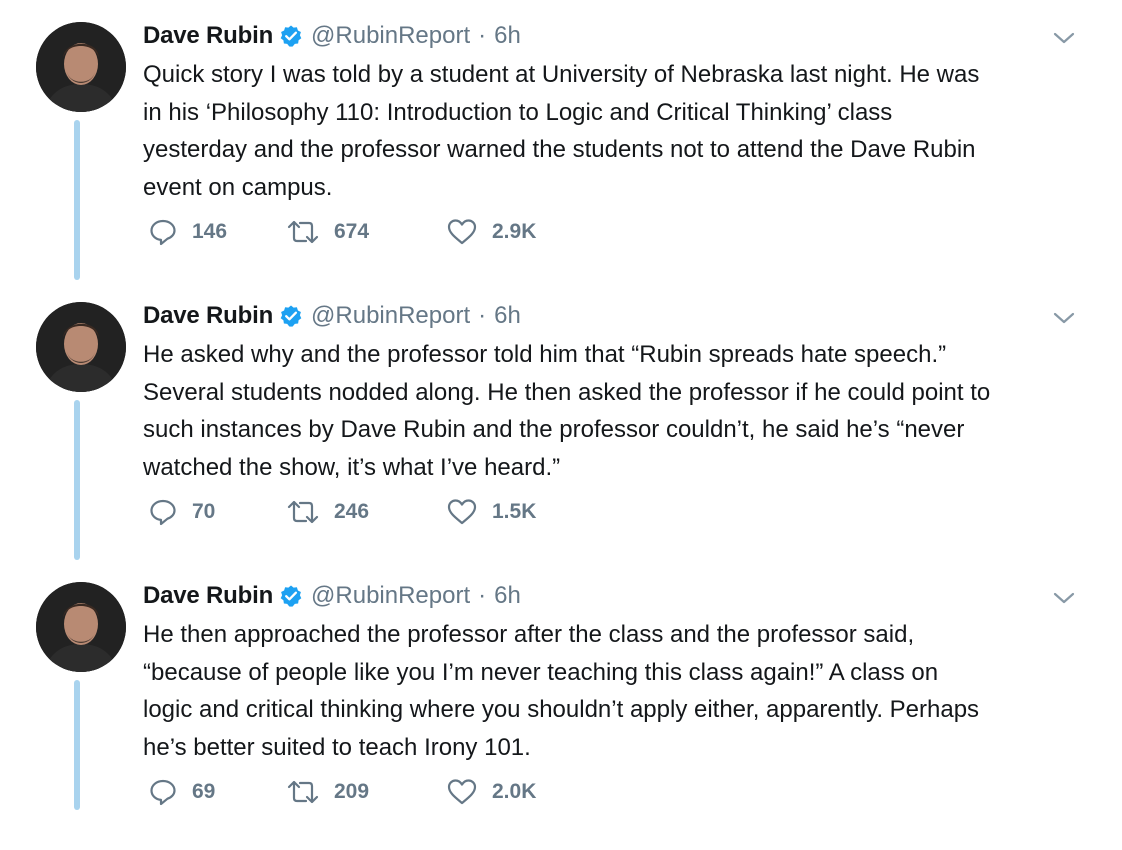 This screenshot has height=850, width=1122. I want to click on tweet-actions: 69 209 2.0K, so click(448, 792).